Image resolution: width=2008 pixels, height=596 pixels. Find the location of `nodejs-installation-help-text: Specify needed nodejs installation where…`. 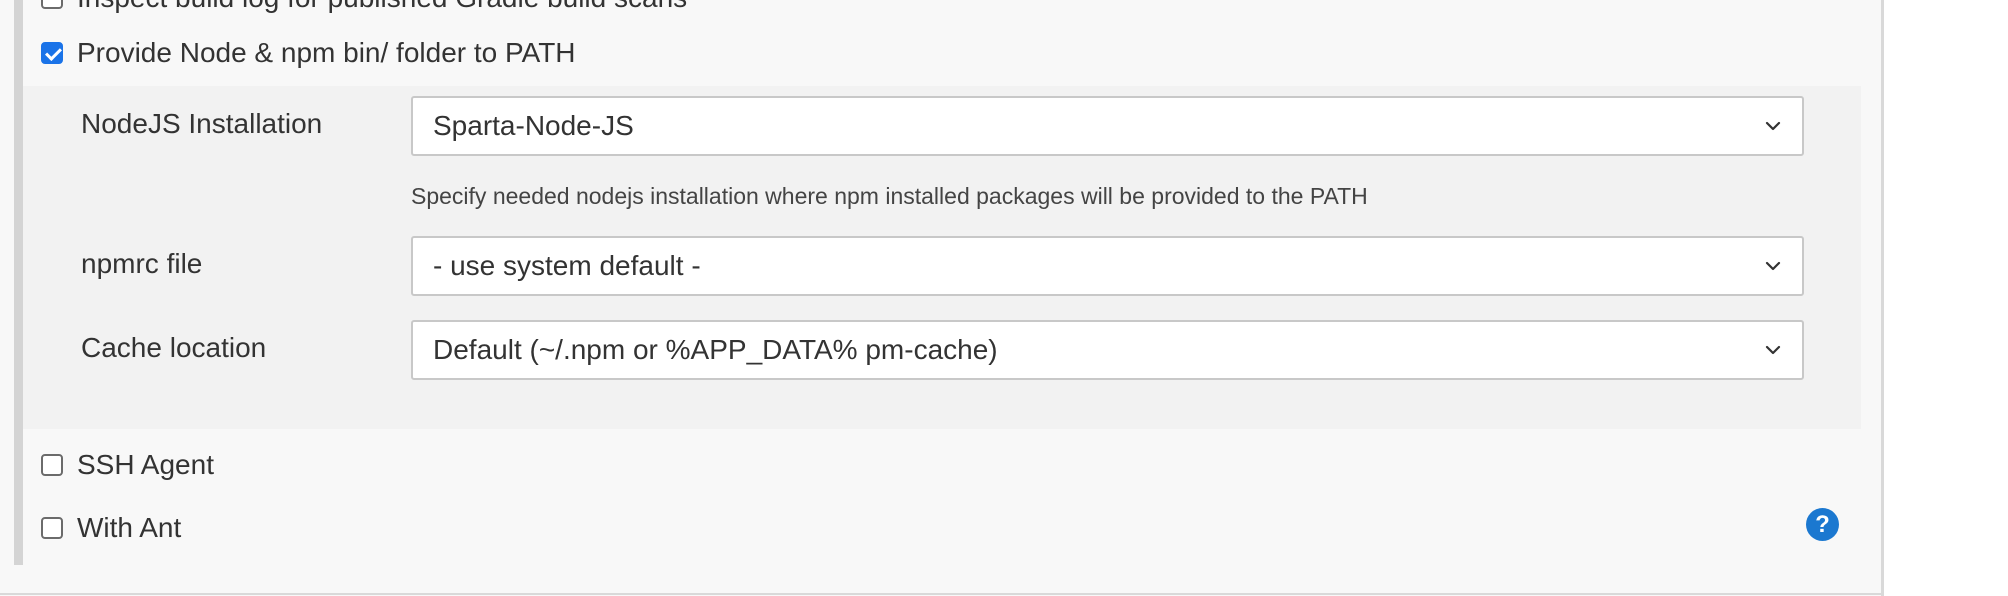

nodejs-installation-help-text: Specify needed nodejs installation where… is located at coordinates (889, 196).